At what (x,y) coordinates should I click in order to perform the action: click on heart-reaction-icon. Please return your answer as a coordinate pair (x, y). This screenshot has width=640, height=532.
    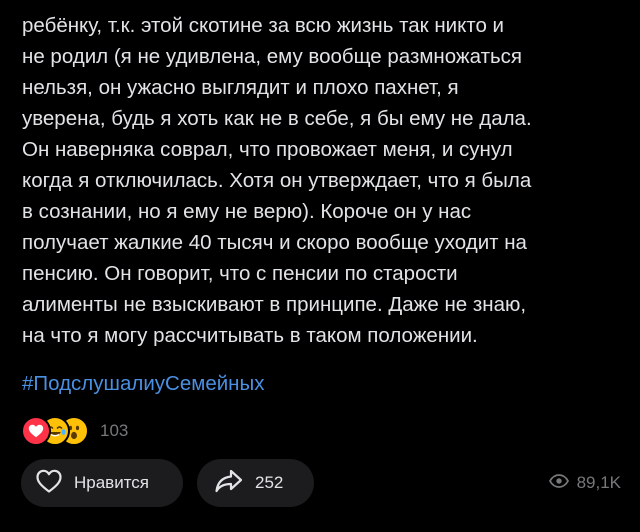
    Looking at the image, I should click on (36, 431).